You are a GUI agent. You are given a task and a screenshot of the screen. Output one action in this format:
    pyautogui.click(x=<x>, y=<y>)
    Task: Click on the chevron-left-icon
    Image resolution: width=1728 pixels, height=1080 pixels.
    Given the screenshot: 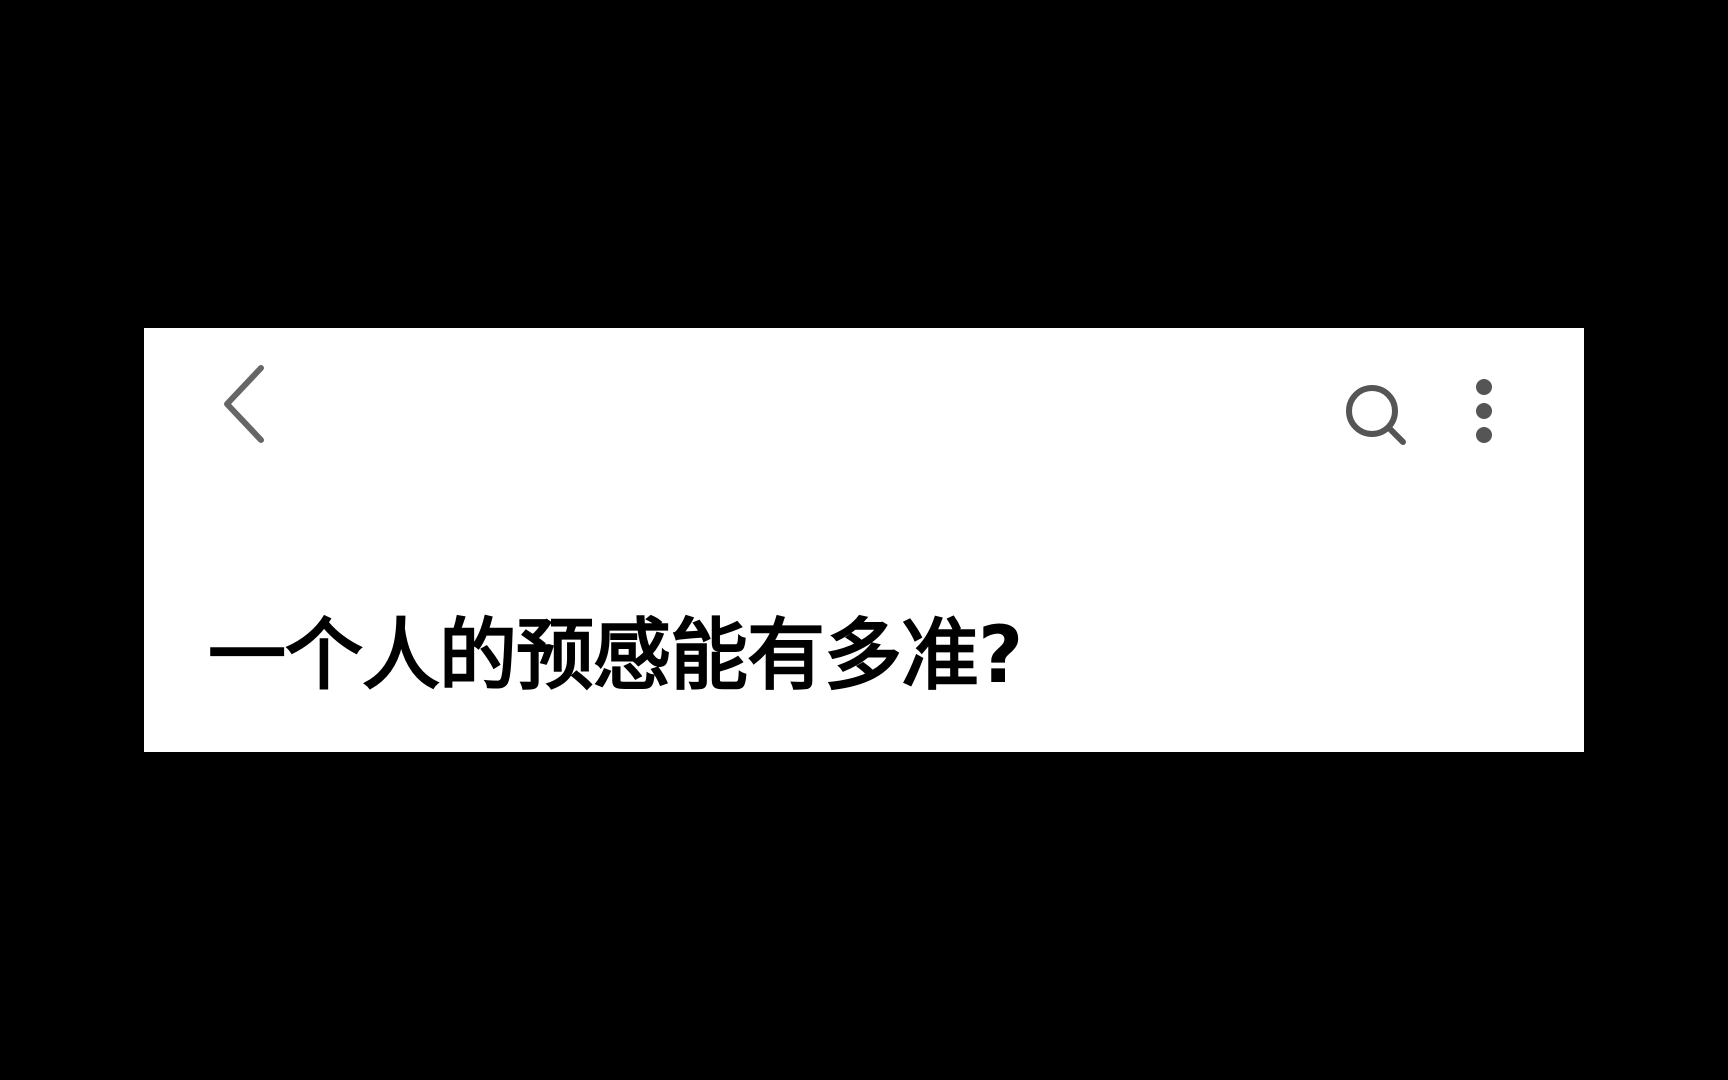 What is the action you would take?
    pyautogui.click(x=244, y=404)
    